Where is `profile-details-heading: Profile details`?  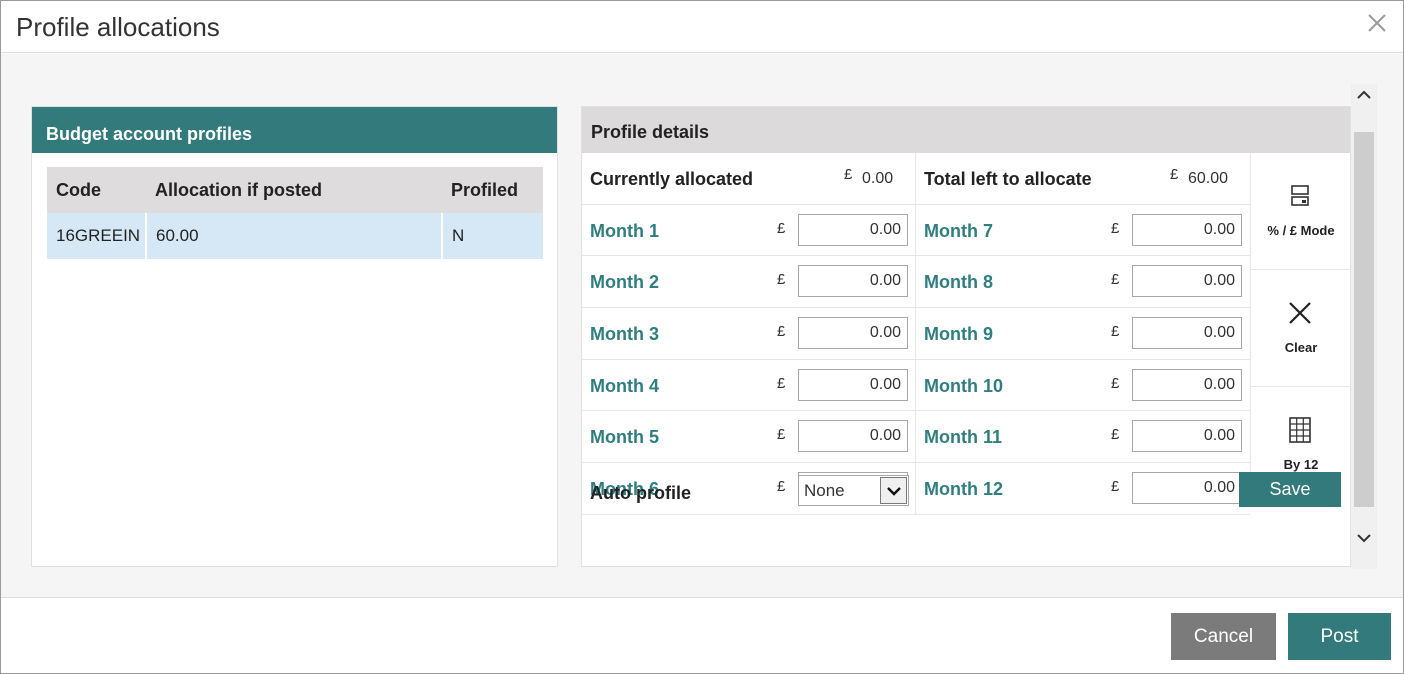 profile-details-heading: Profile details is located at coordinates (966, 130).